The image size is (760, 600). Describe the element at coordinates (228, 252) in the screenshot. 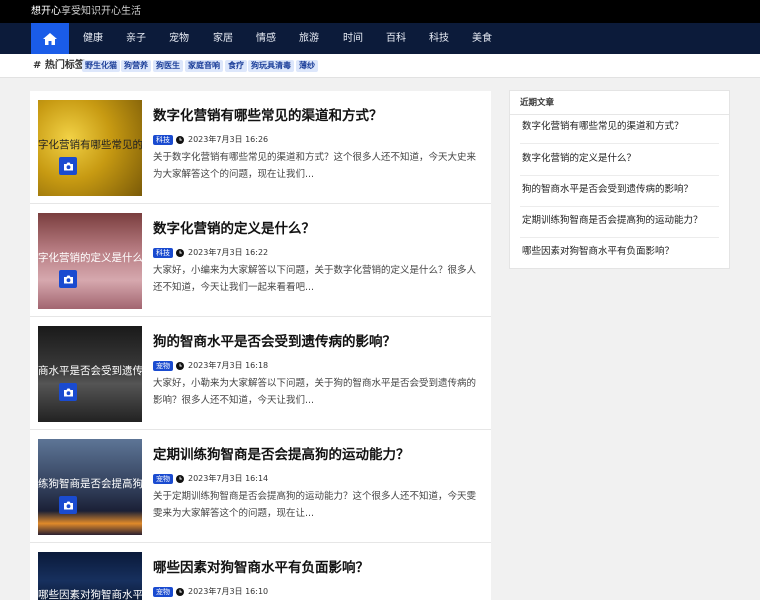

I see `post-date: 2023年7月3日 16:22` at that location.